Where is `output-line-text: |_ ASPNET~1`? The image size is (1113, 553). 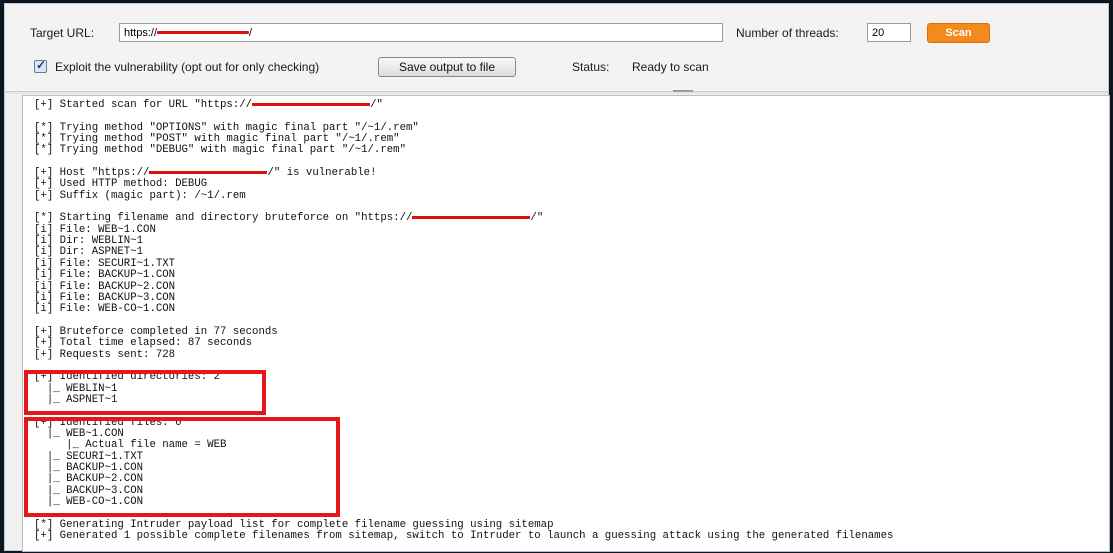 output-line-text: |_ ASPNET~1 is located at coordinates (76, 399).